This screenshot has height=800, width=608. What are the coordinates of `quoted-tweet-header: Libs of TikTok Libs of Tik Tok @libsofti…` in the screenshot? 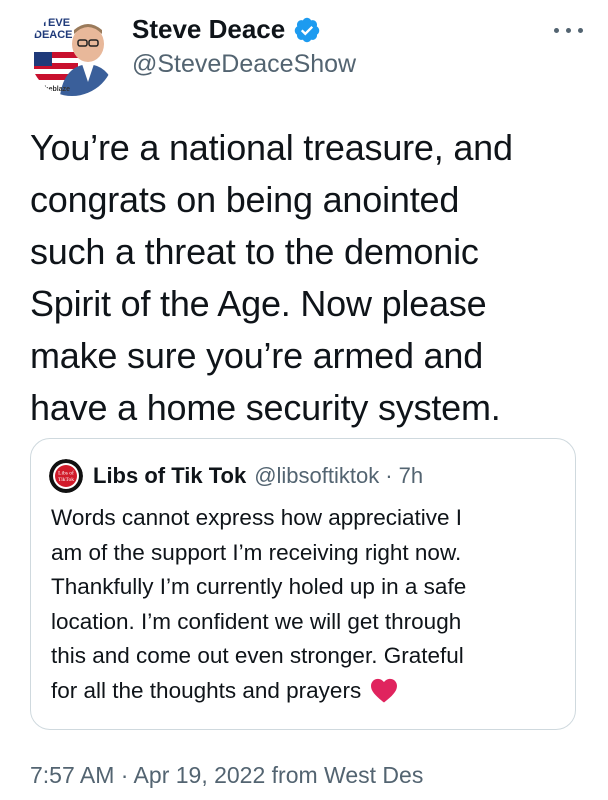 It's located at (236, 476).